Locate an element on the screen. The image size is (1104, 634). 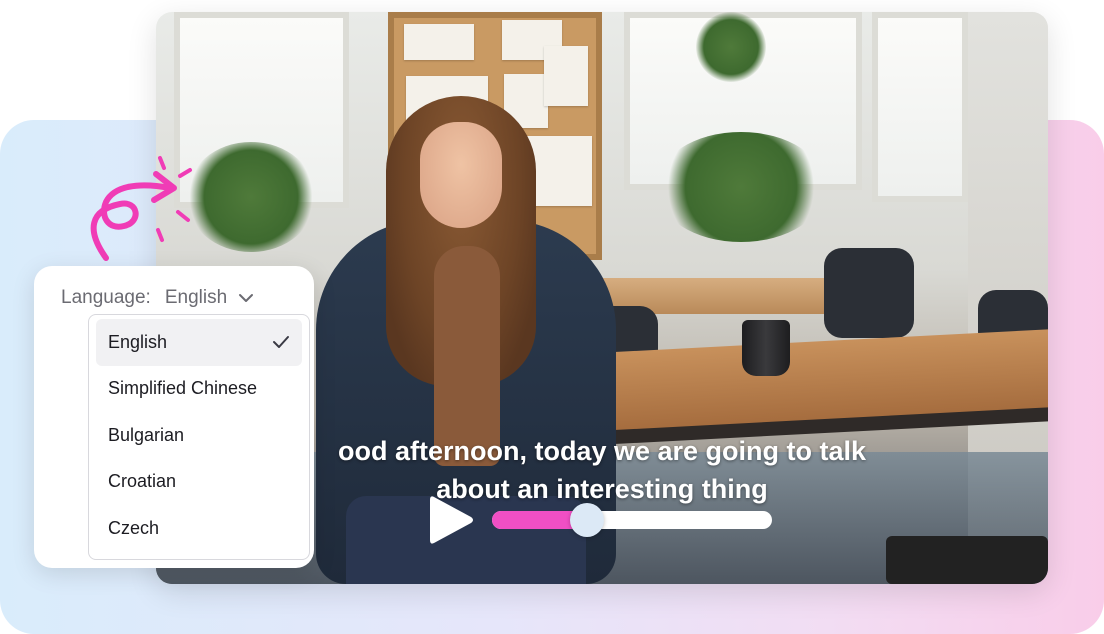
option-label: English is located at coordinates (138, 341).